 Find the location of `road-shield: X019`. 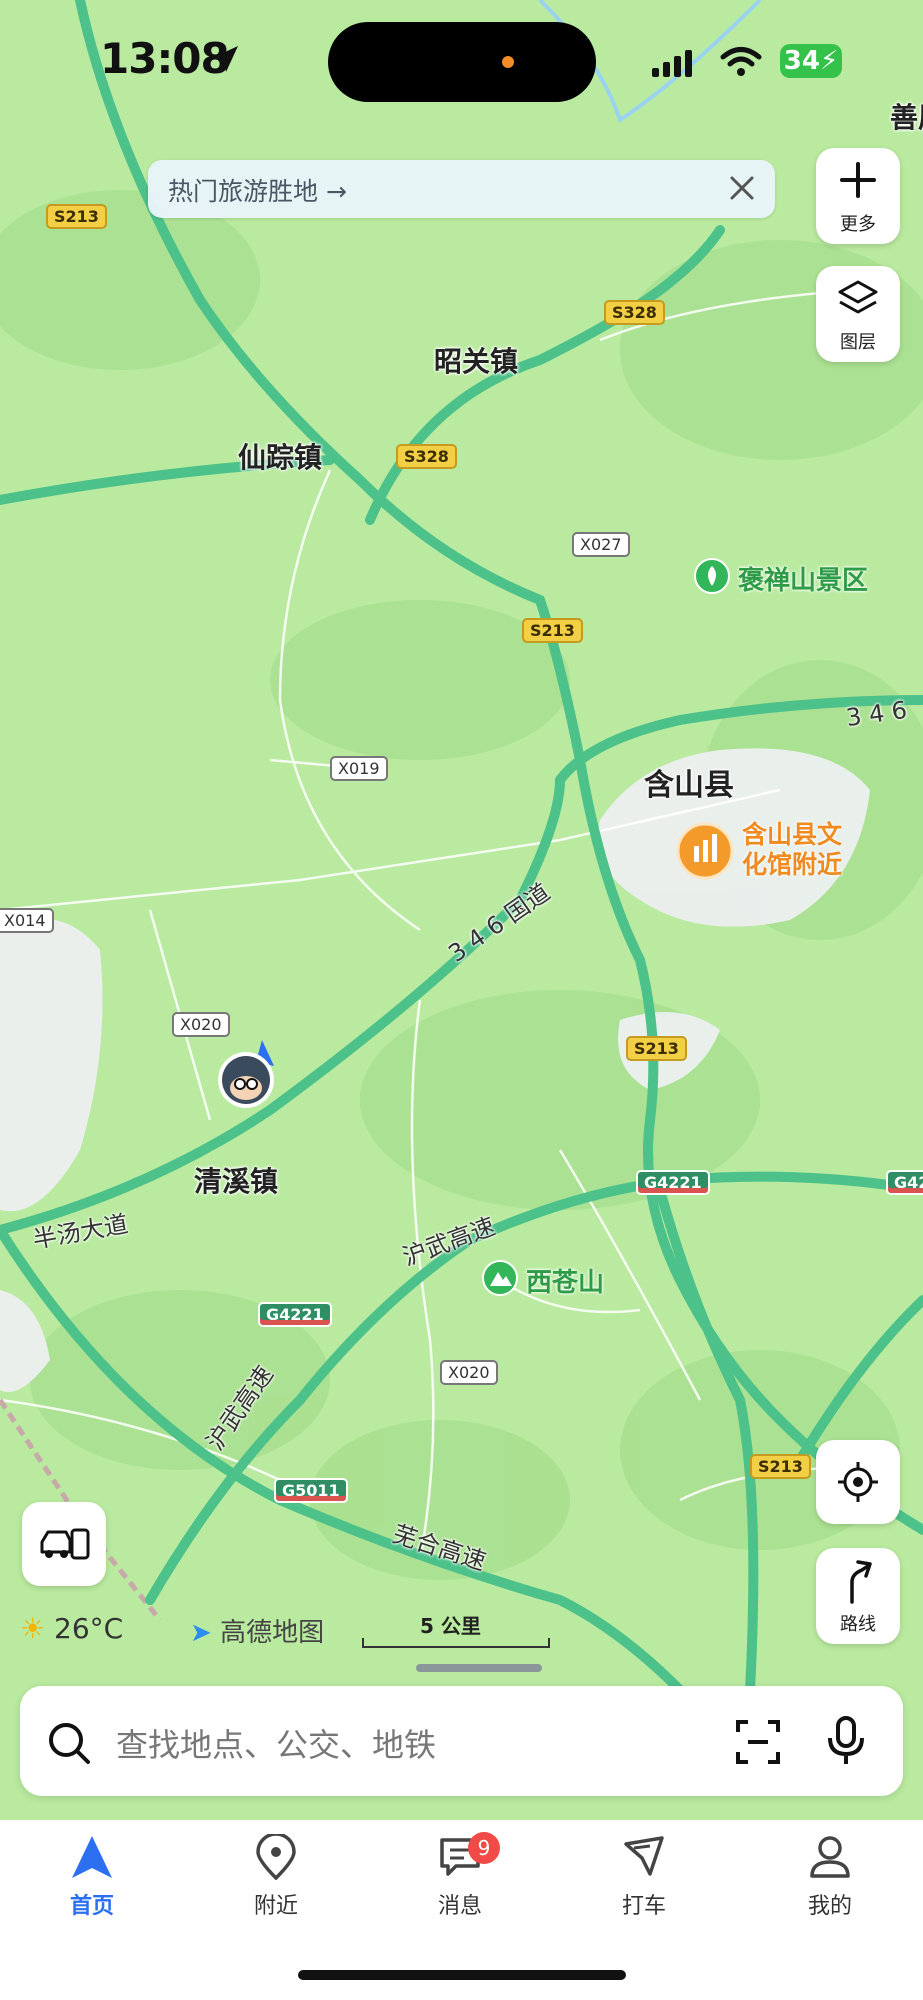

road-shield: X019 is located at coordinates (359, 768).